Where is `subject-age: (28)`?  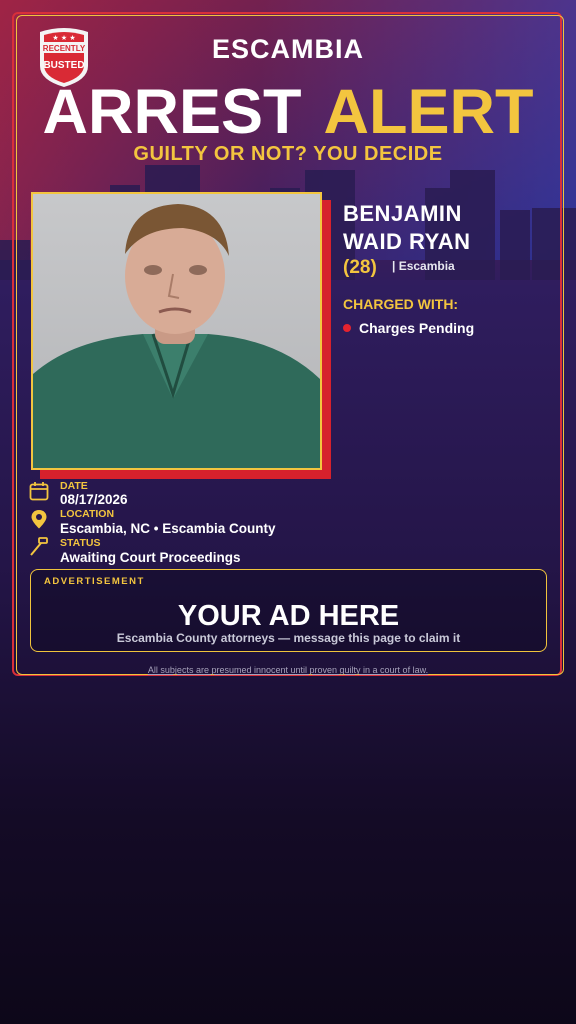
subject-age: (28) is located at coordinates (360, 267).